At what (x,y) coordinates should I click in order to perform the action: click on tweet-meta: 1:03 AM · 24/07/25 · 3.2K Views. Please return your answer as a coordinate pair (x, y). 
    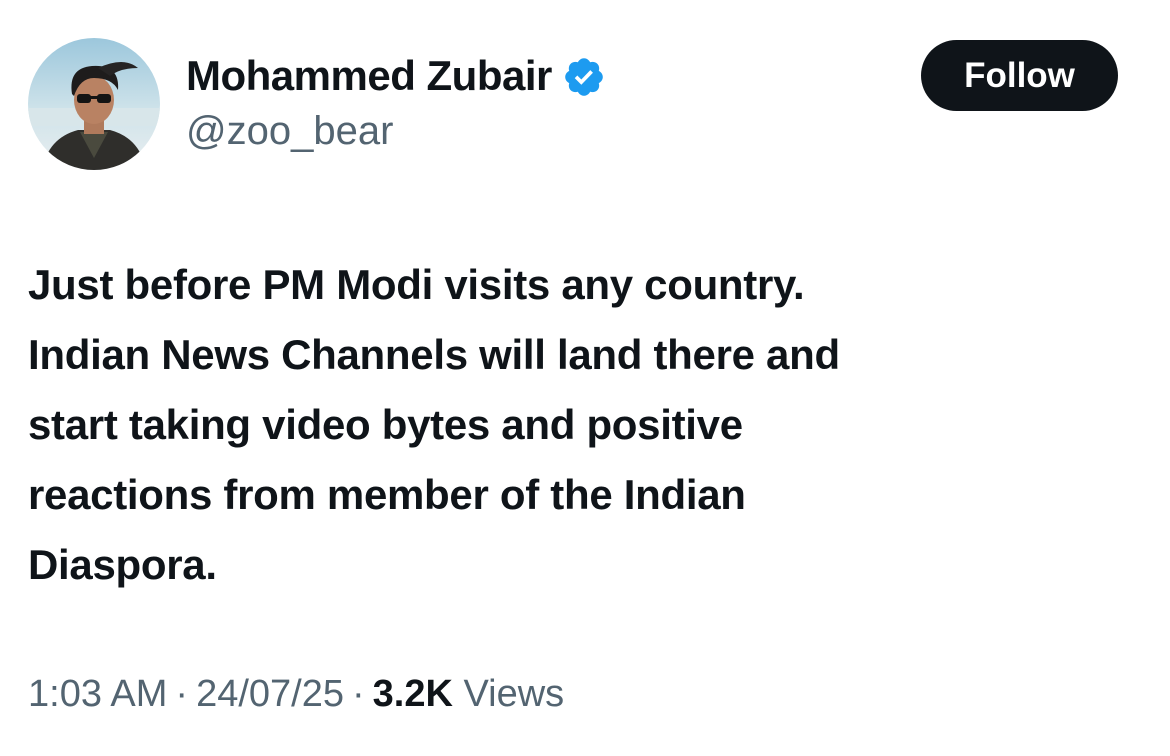
    Looking at the image, I should click on (296, 694).